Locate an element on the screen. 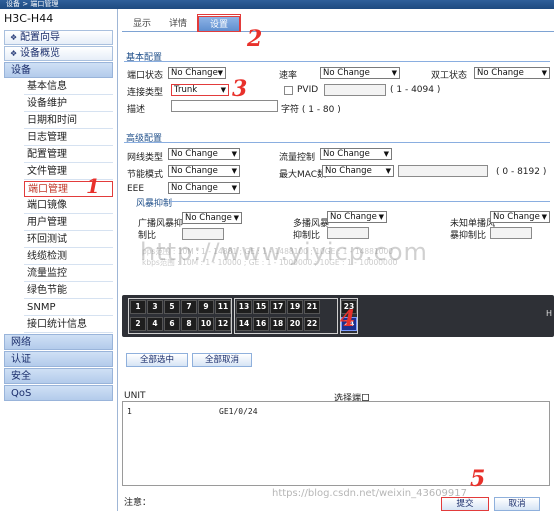 Image resolution: width=554 pixels, height=511 pixels. submit-button: 提交 is located at coordinates (465, 504).